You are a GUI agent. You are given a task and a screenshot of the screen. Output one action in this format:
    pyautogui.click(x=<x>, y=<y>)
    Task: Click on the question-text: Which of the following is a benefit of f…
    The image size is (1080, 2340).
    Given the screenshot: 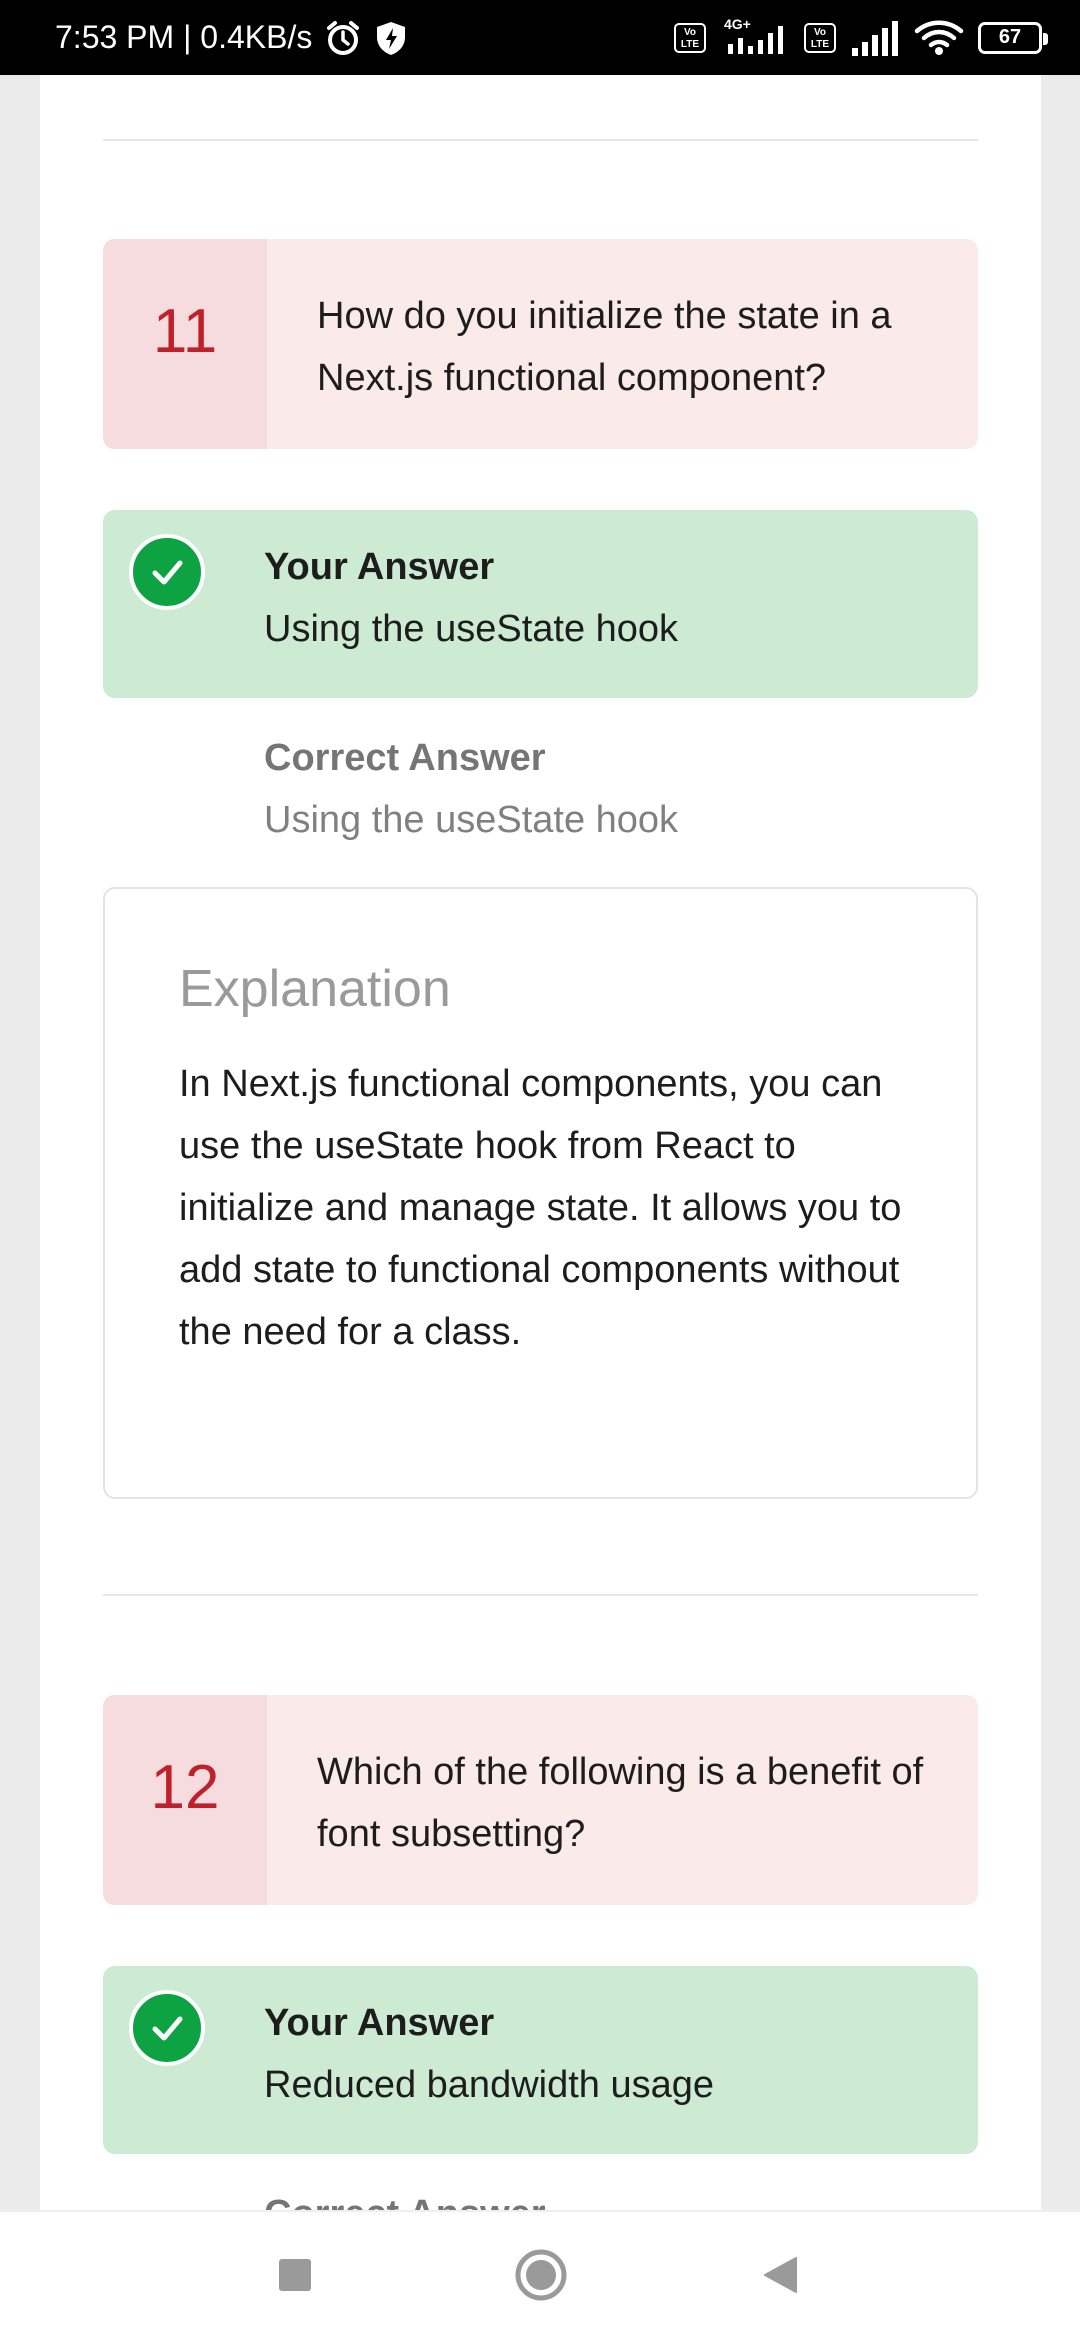 What is the action you would take?
    pyautogui.click(x=620, y=1803)
    